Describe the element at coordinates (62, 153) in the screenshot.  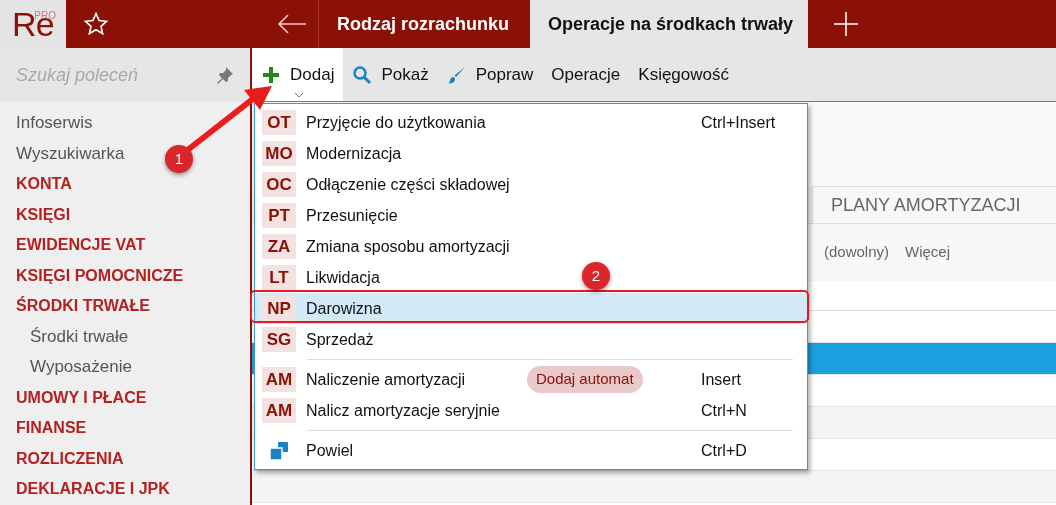
I see `sidebar-item: Wyszukiwarka` at that location.